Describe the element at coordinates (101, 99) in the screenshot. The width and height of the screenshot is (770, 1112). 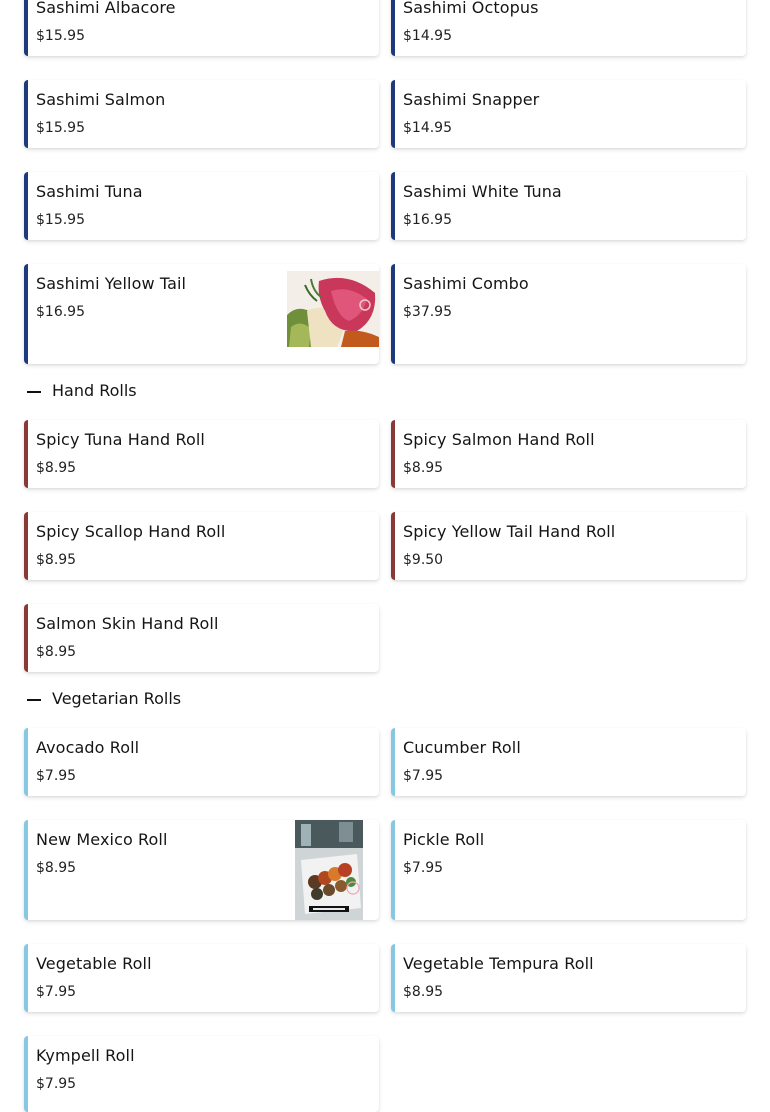
I see `menu-item-name: Sashimi Salmon` at that location.